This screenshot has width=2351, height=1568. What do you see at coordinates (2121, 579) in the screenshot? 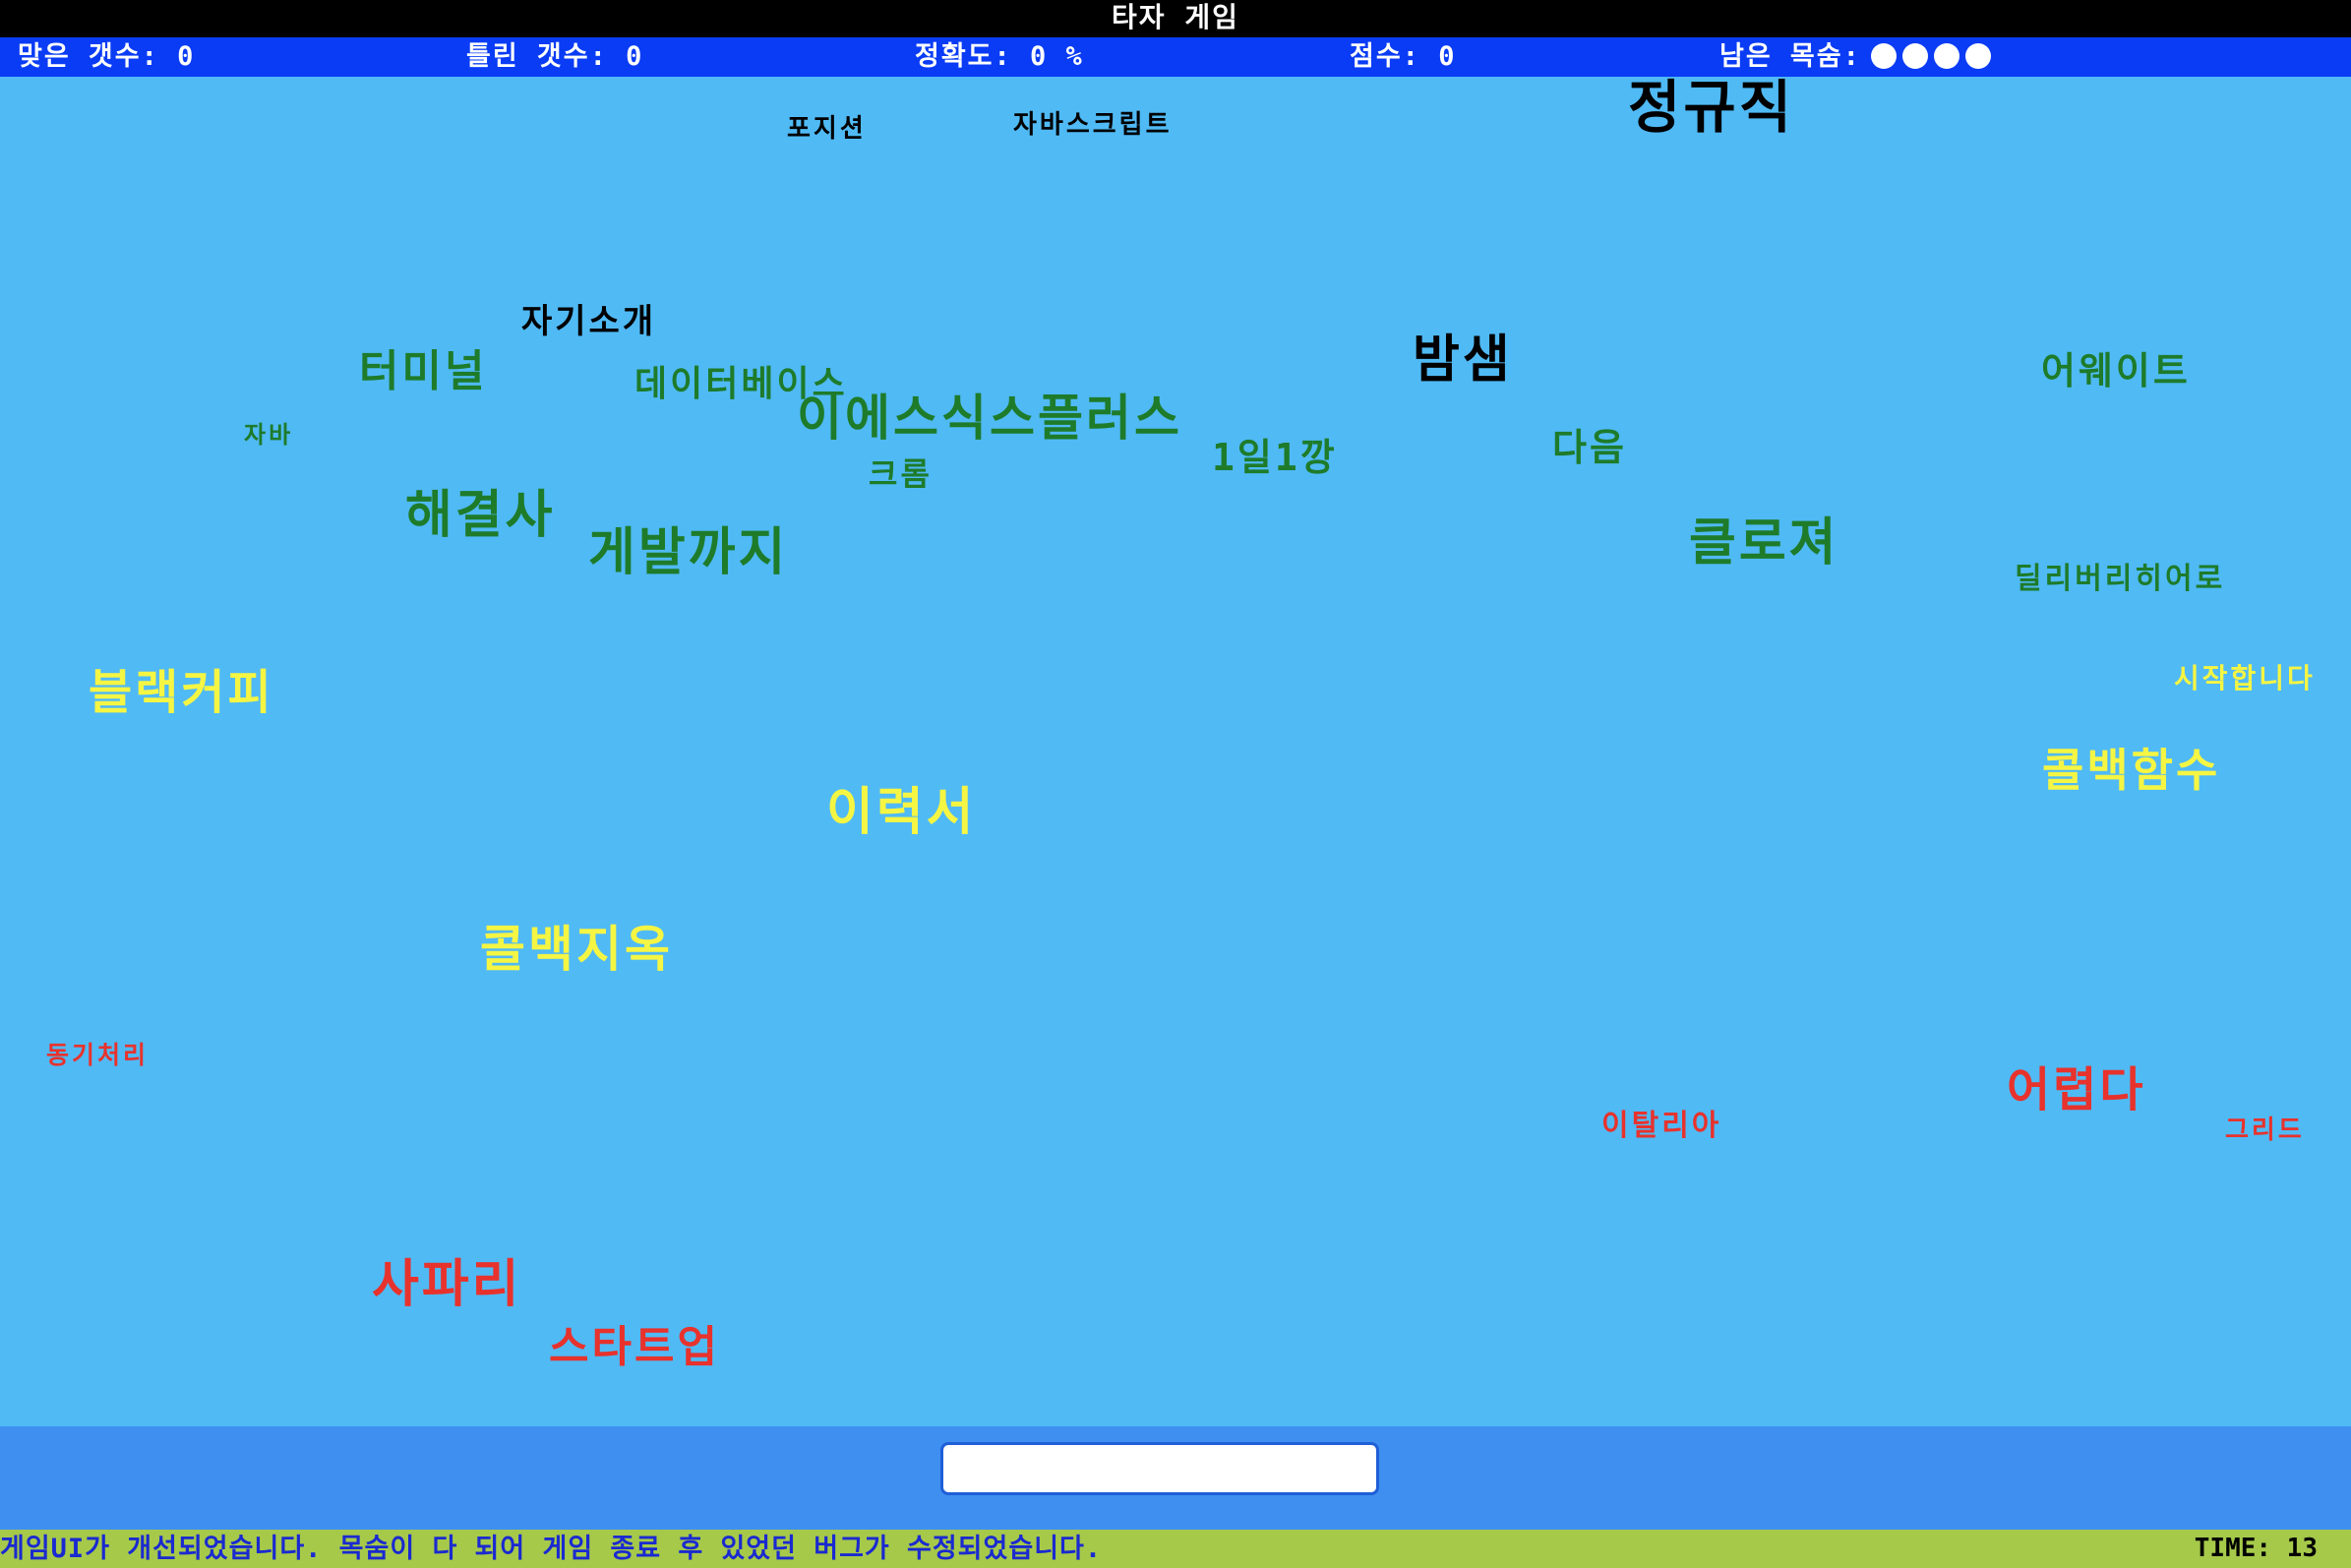
I see `falling-word: 딜리버리히어로` at bounding box center [2121, 579].